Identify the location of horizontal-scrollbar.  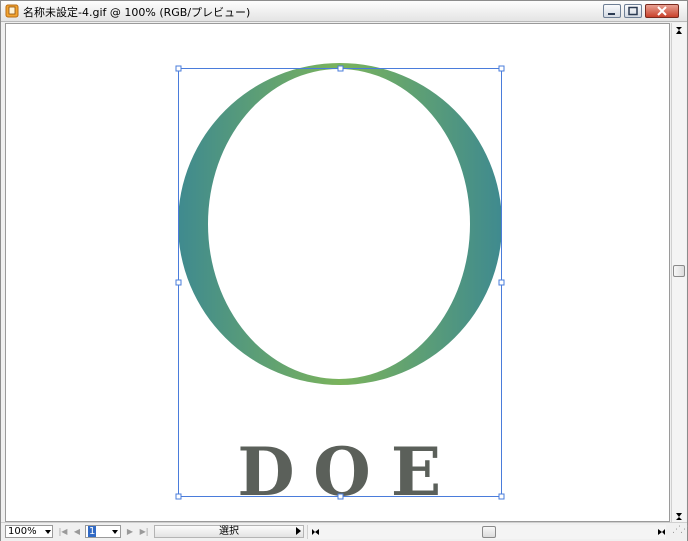
(486, 532).